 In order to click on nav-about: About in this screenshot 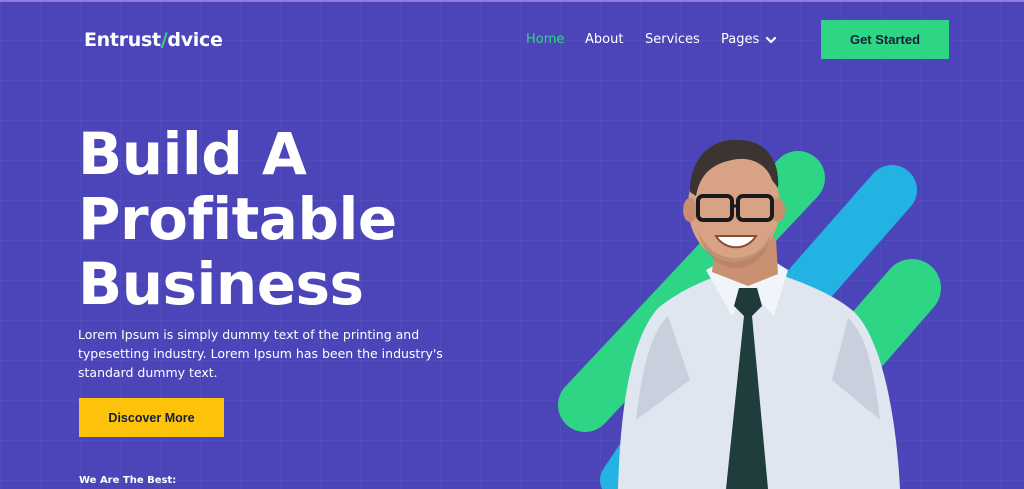, I will do `click(604, 40)`.